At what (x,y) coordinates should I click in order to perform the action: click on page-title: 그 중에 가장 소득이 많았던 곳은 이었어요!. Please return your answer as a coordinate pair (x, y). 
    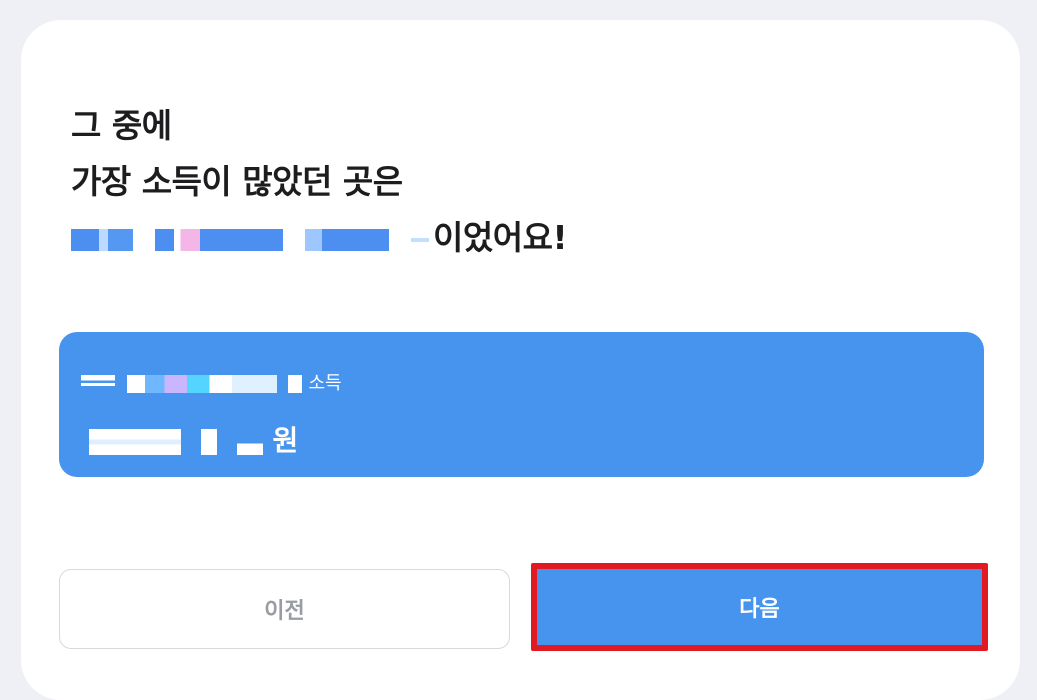
    Looking at the image, I should click on (319, 182).